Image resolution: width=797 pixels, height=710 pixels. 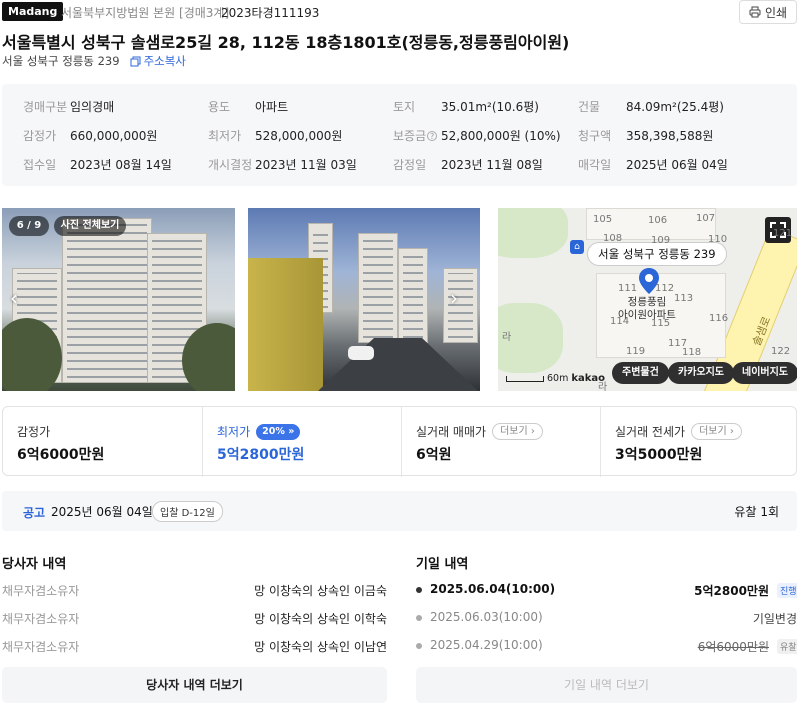 I want to click on party-row: 채무자겸소유자 망 이창숙의 상속인 이남연, so click(x=194, y=646).